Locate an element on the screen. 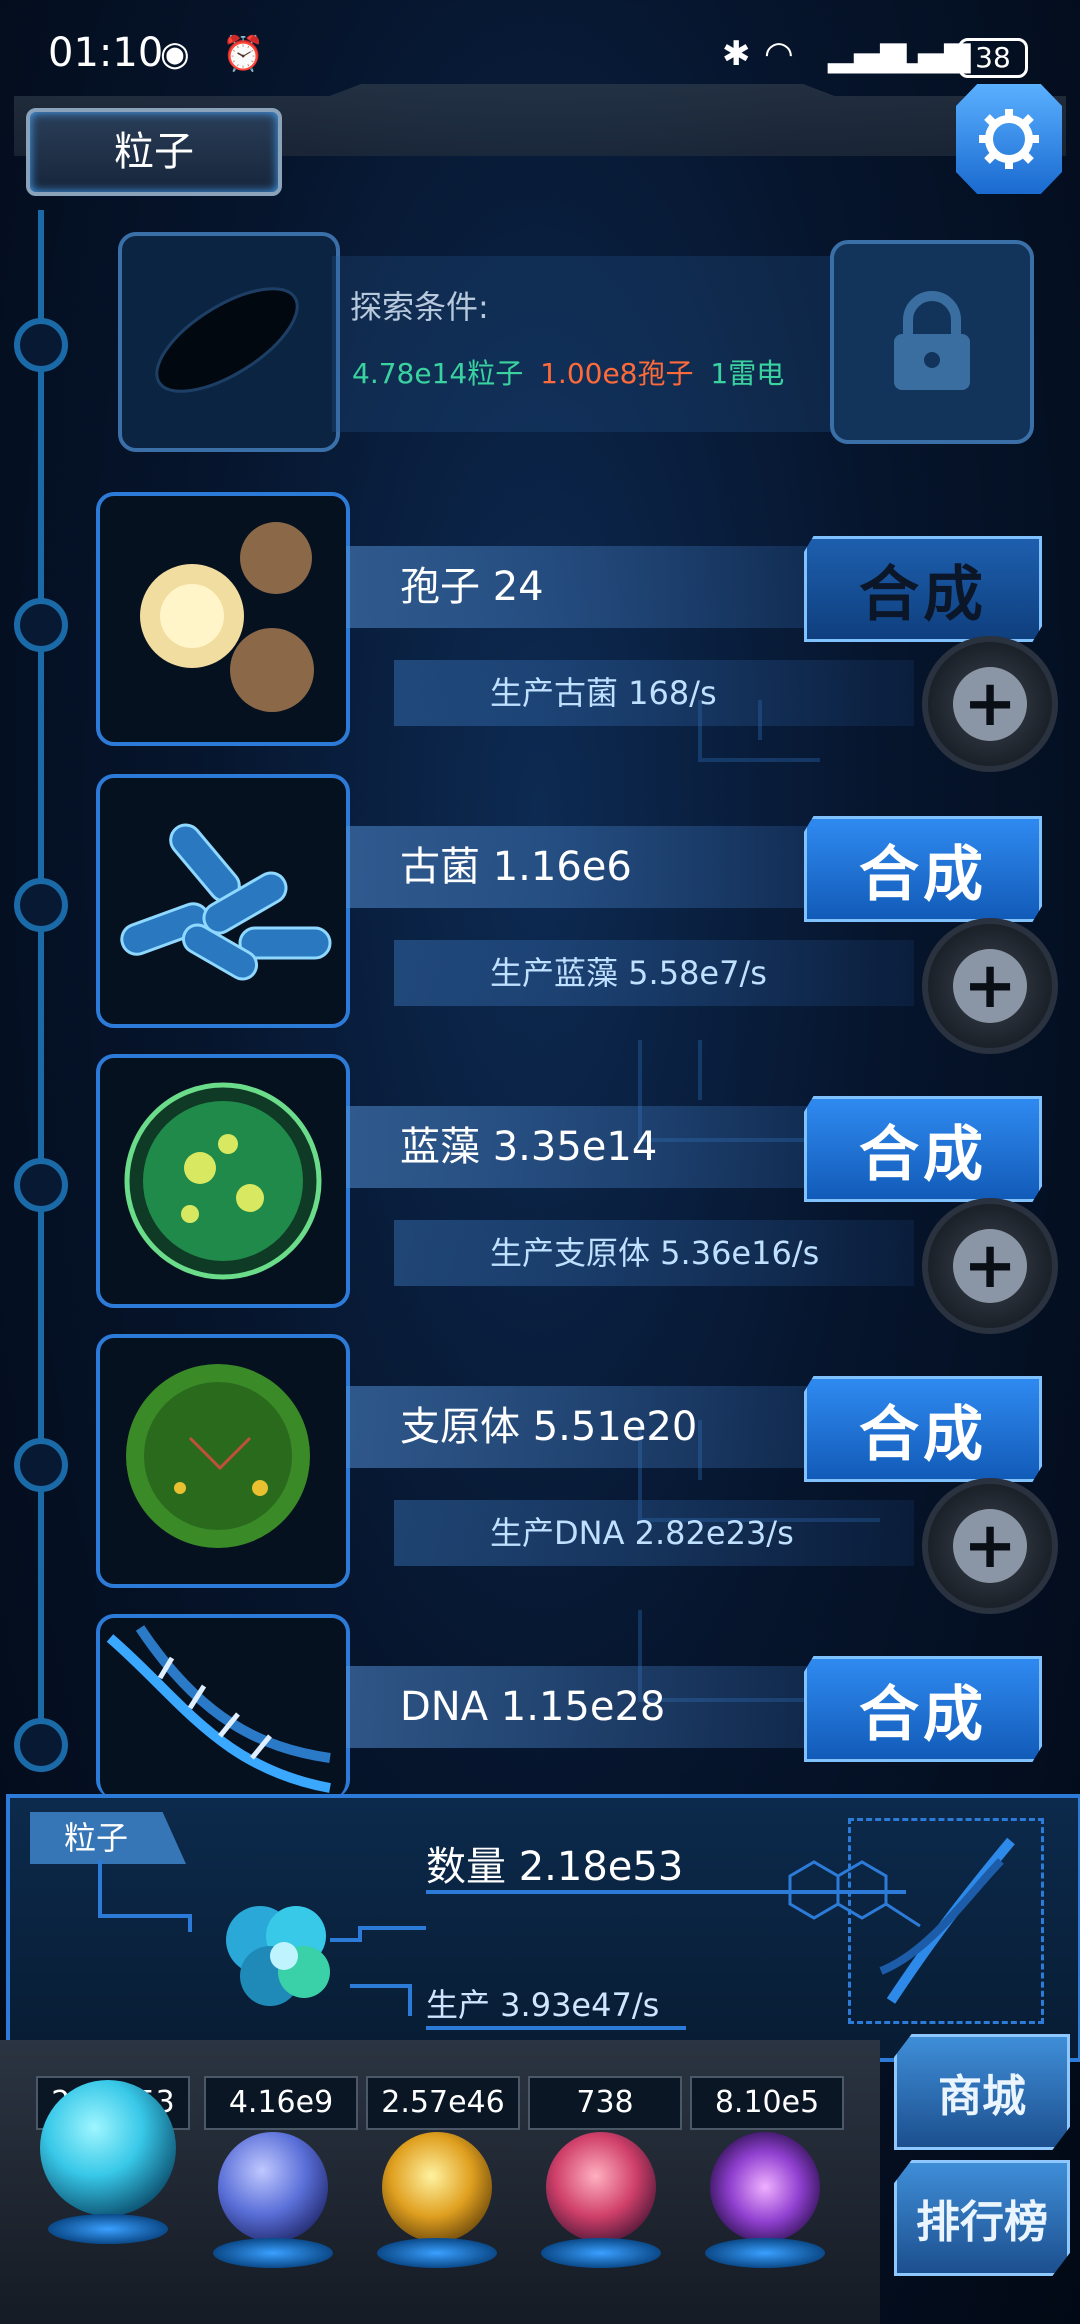 Image resolution: width=1080 pixels, height=2324 pixels. dna-emblem-frame is located at coordinates (946, 1921).